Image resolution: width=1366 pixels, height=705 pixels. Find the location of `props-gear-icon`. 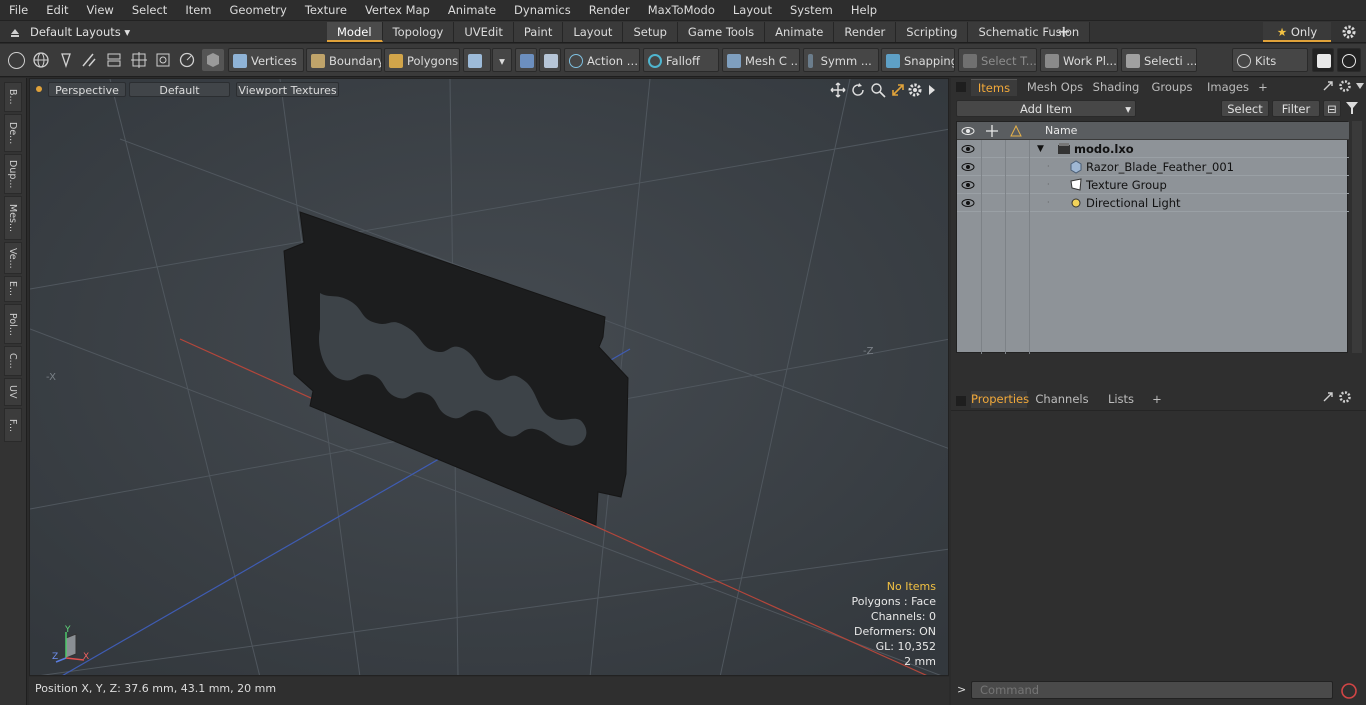

props-gear-icon is located at coordinates (1345, 397).